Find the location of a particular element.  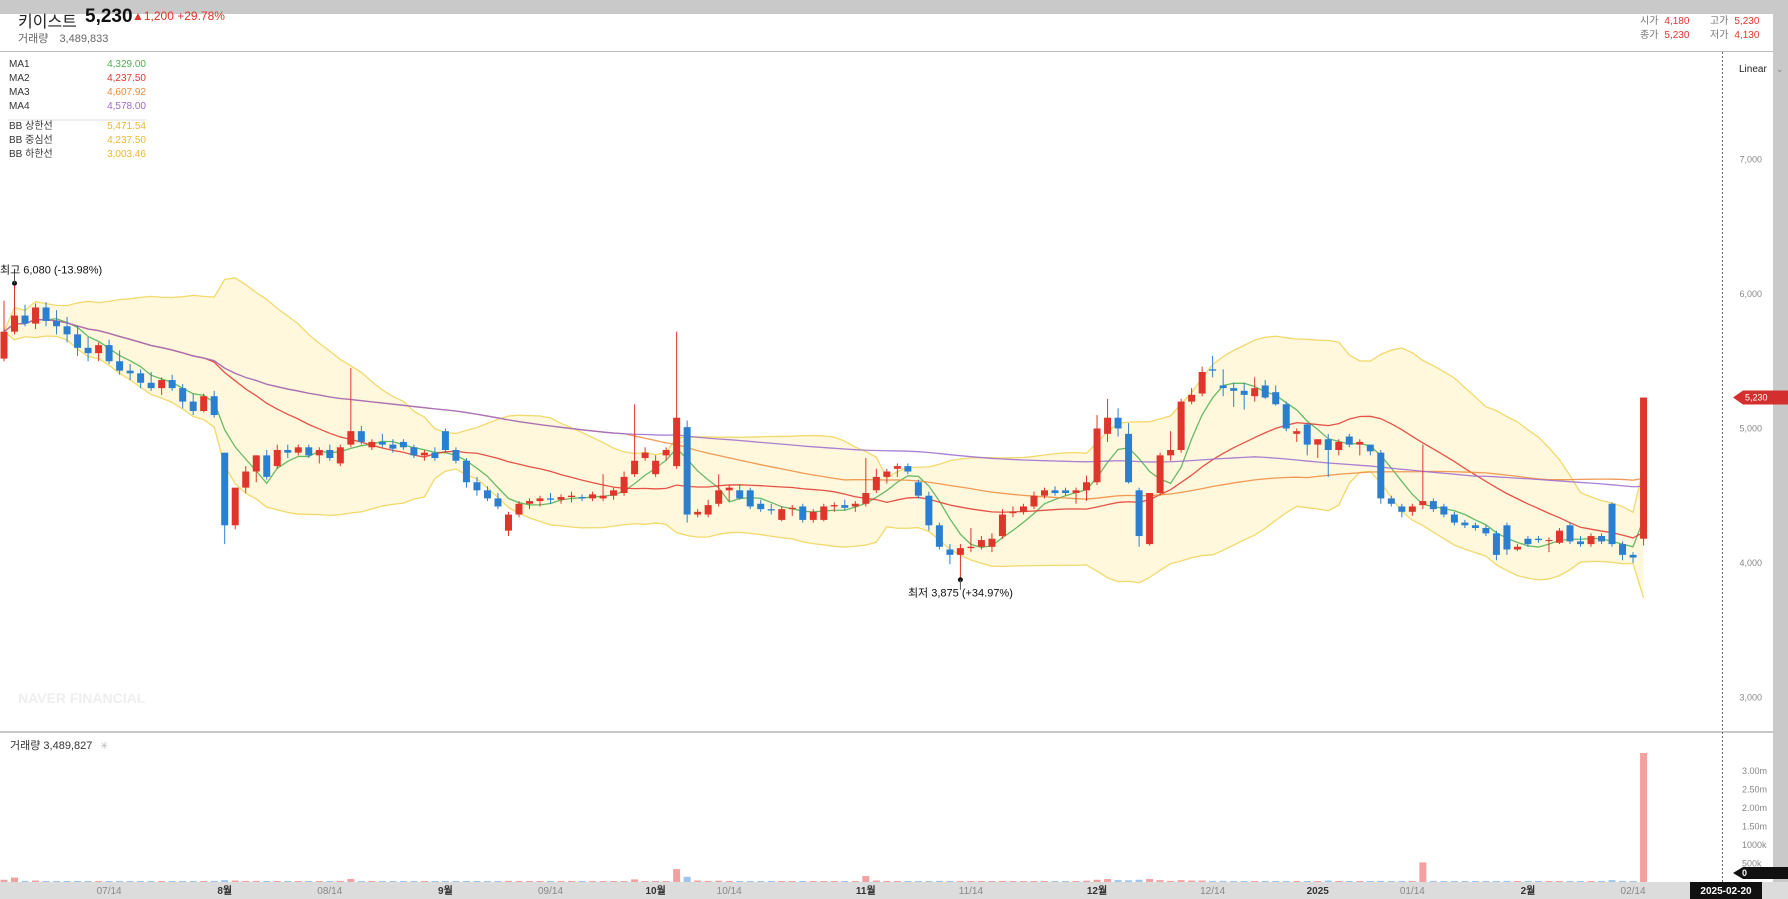

price-tick-label: 4,000 is located at coordinates (1750, 563).